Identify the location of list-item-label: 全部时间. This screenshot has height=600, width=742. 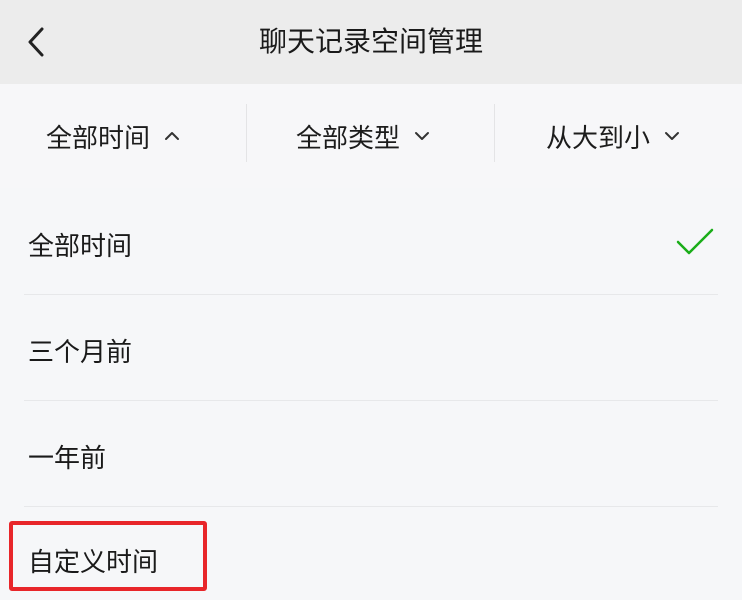
(80, 247).